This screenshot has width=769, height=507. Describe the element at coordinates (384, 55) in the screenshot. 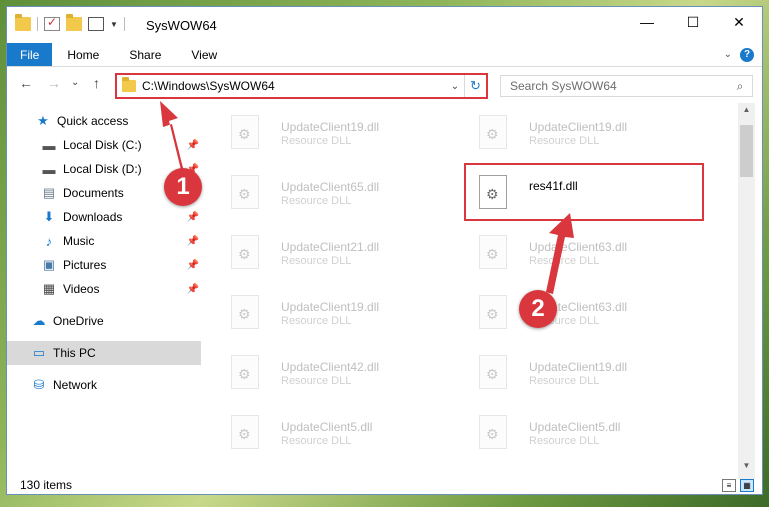

I see `ribbon-tabs: File Home Share View ⌄ ?` at that location.